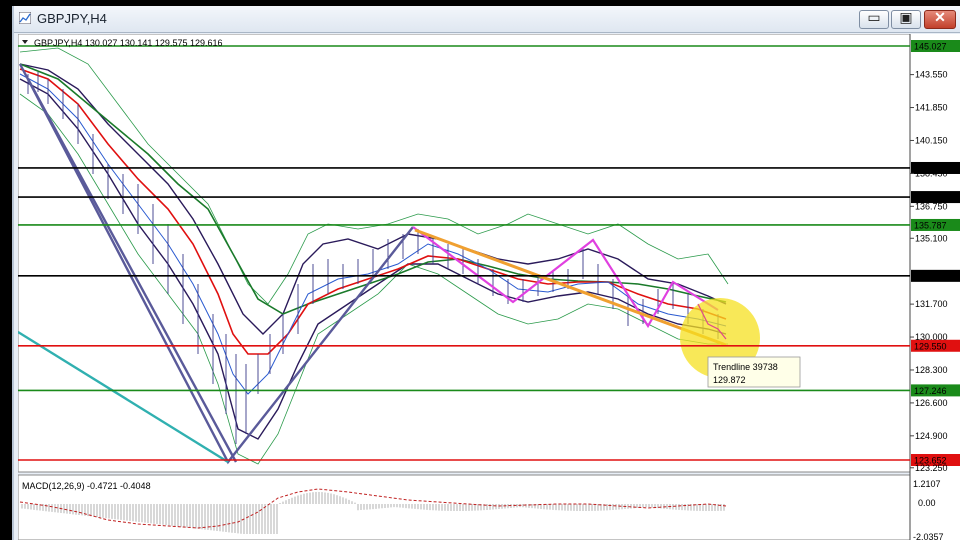  What do you see at coordinates (930, 47) in the screenshot?
I see `level-value-0: 145.027` at bounding box center [930, 47].